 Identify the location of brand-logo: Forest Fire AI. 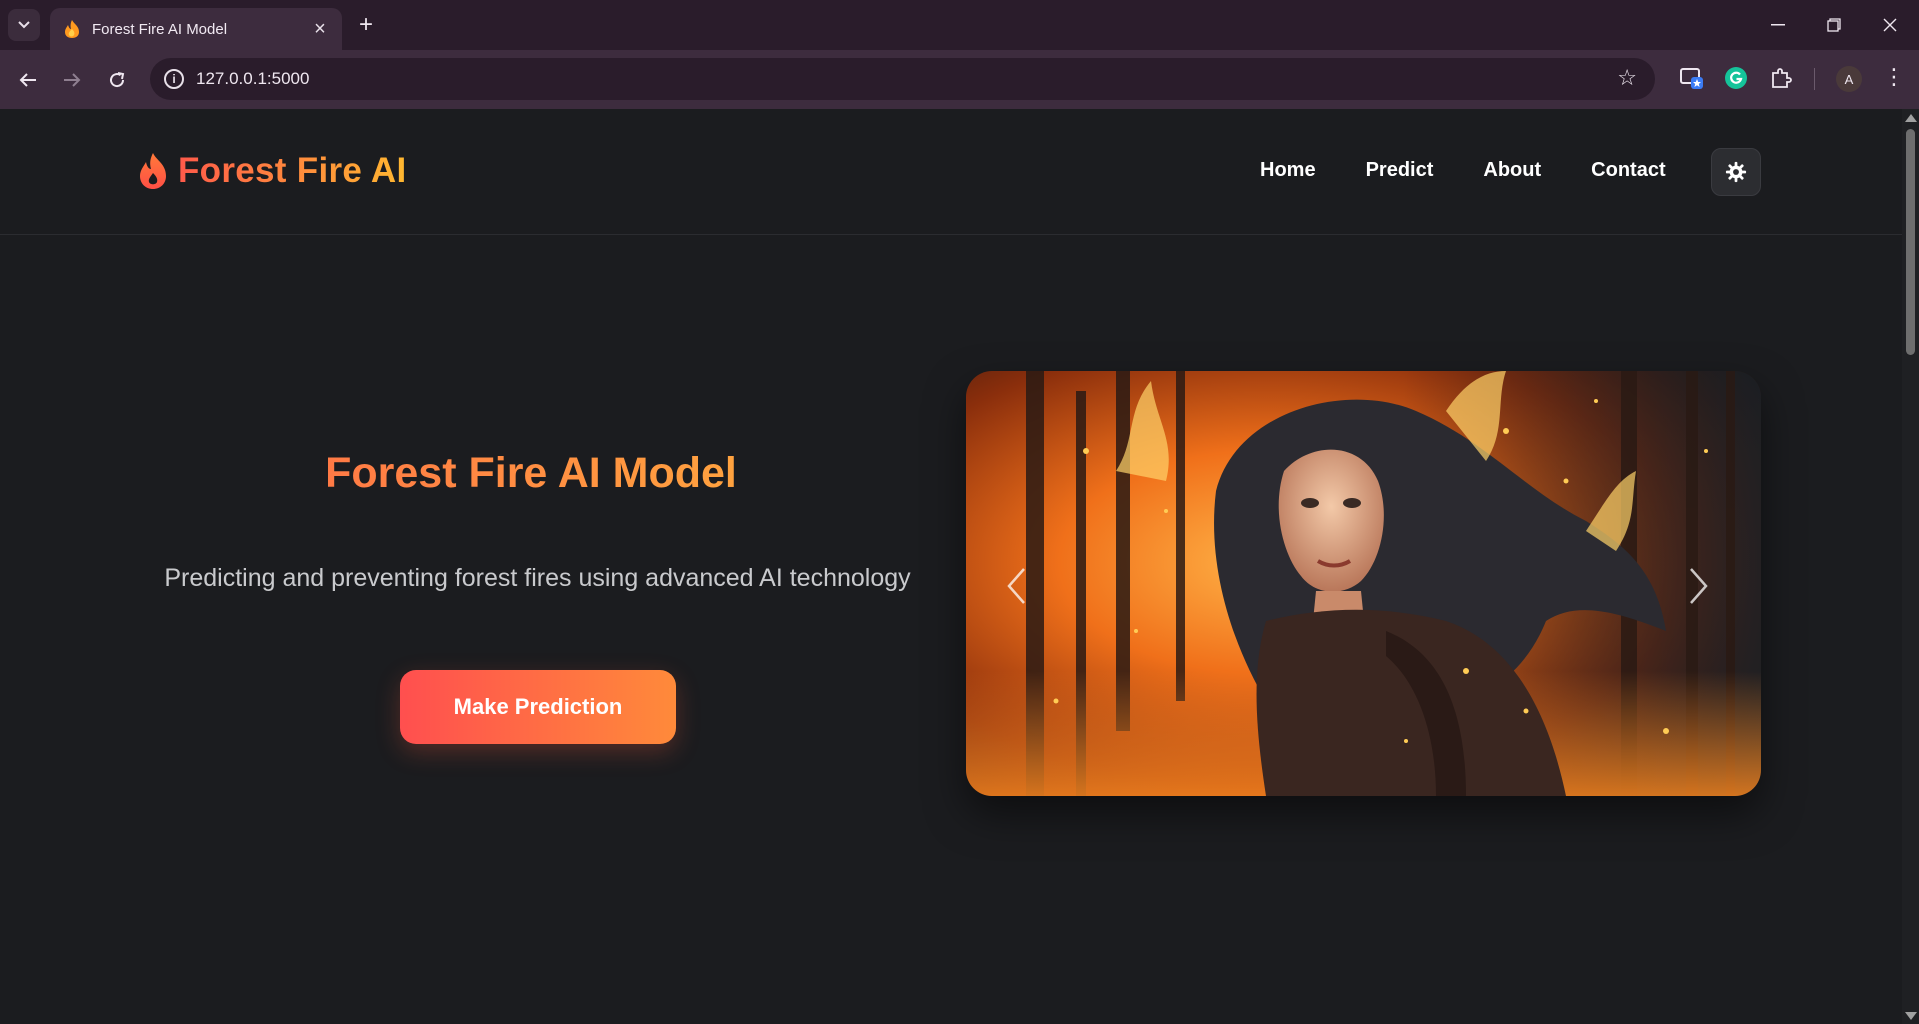
(272, 171).